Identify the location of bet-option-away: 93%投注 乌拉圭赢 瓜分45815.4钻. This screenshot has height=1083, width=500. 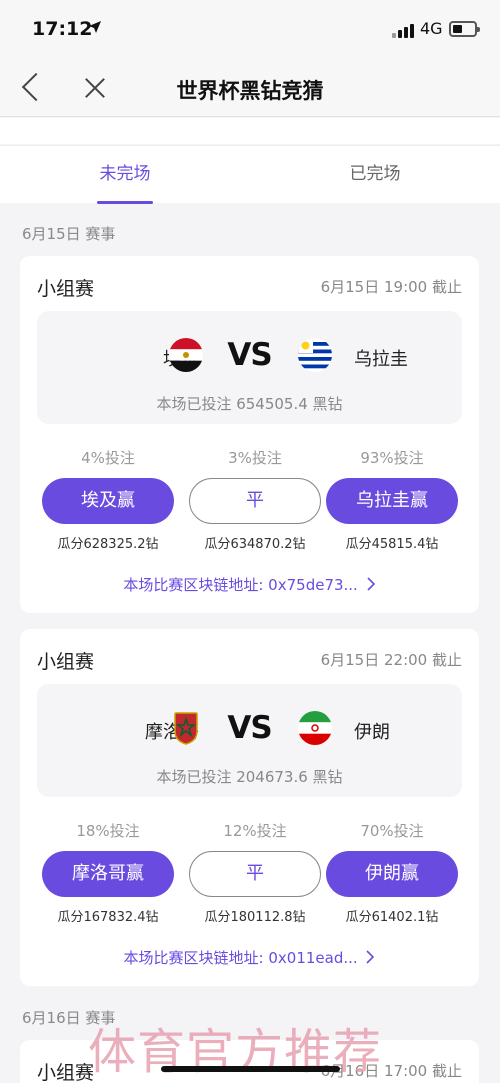
(392, 500).